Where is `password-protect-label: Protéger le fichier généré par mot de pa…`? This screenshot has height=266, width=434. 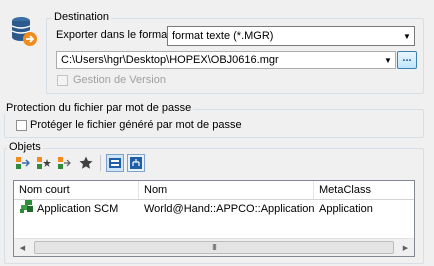
password-protect-label: Protéger le fichier généré par mot de pa… is located at coordinates (136, 125).